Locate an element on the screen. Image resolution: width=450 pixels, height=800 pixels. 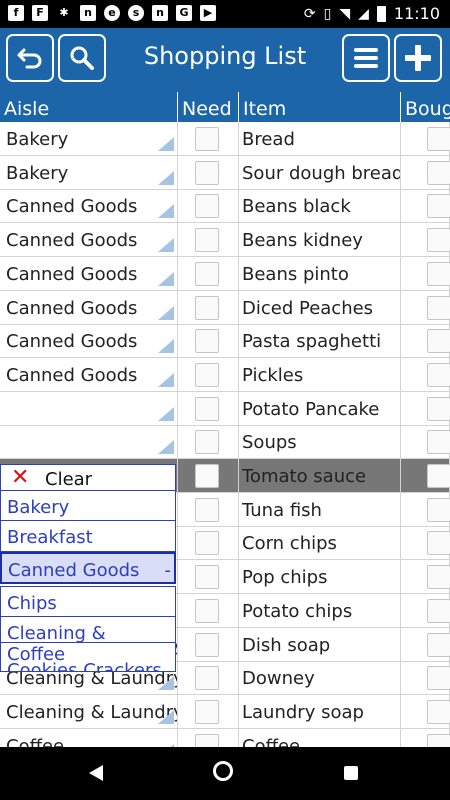
status-time: 11:10 is located at coordinates (416, 13).